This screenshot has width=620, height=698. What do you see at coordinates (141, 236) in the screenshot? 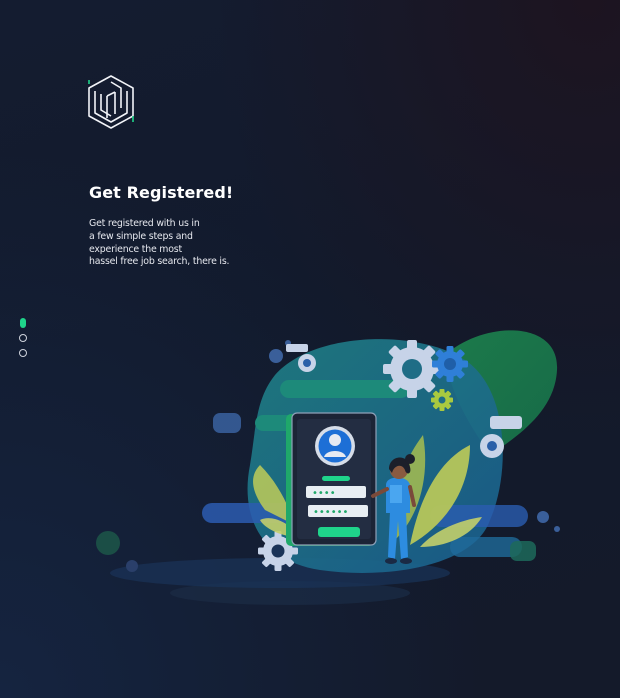
I see `description-line: a few simple steps and` at bounding box center [141, 236].